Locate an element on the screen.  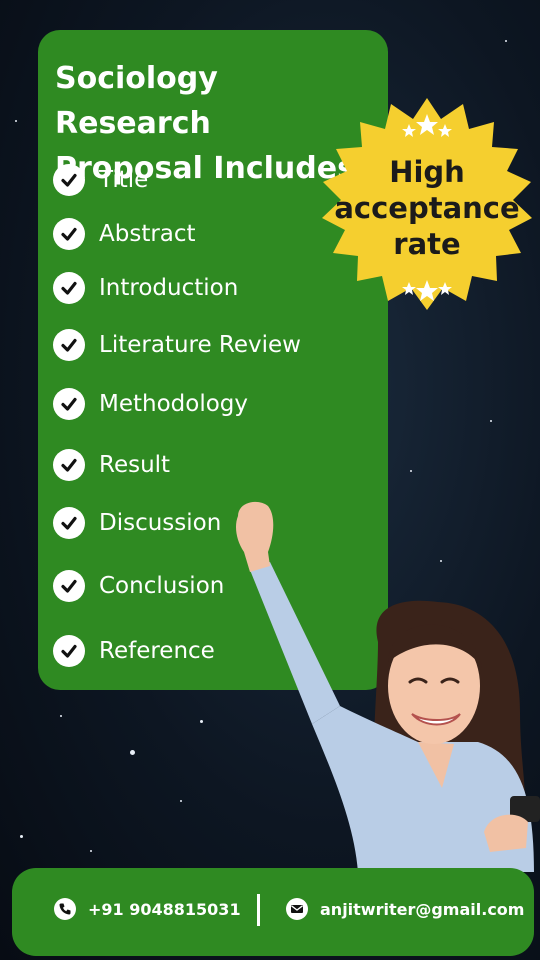
list-item: Discussion is located at coordinates (137, 523).